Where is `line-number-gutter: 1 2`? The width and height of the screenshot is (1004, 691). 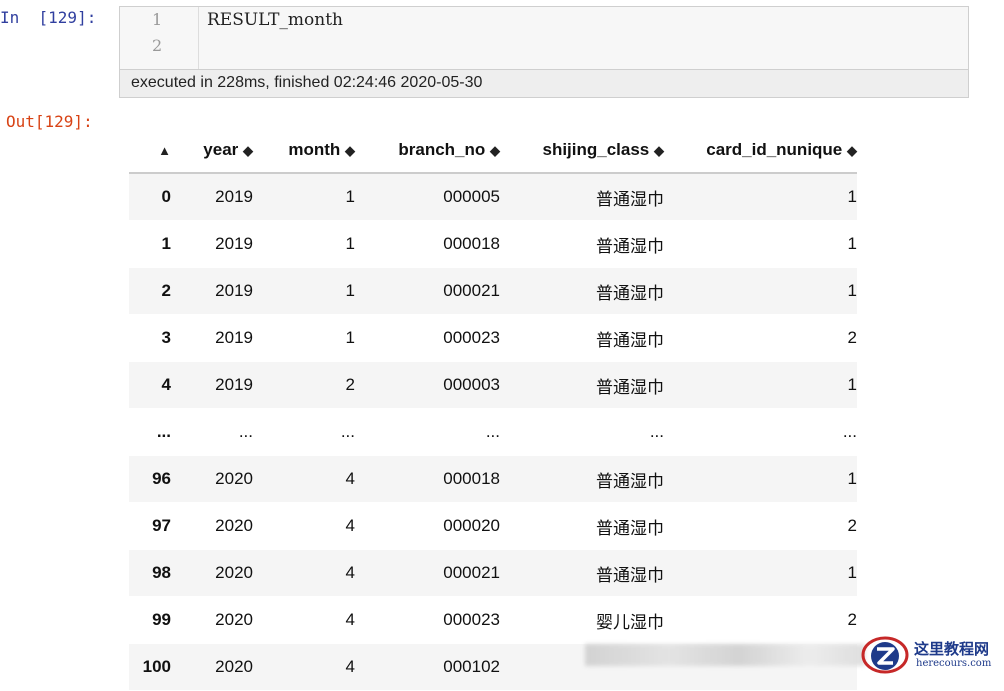 line-number-gutter: 1 2 is located at coordinates (159, 38).